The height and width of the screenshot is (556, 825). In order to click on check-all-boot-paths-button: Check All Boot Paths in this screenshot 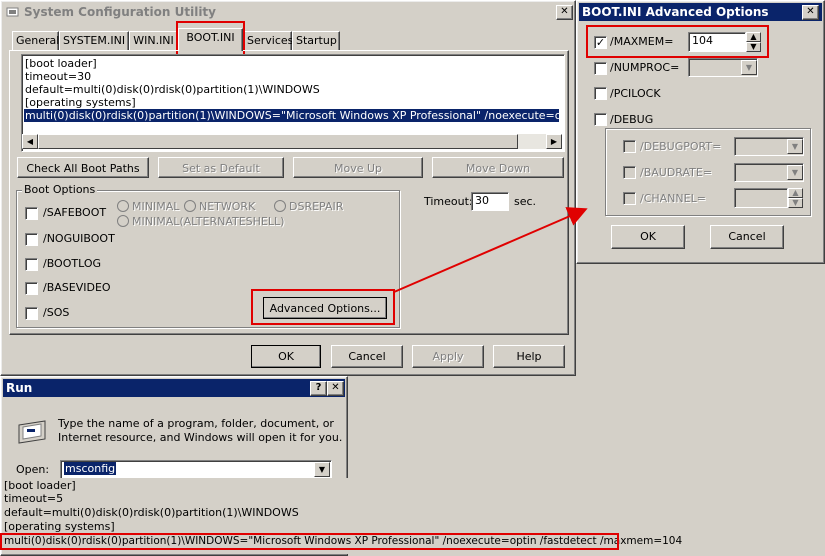, I will do `click(83, 167)`.